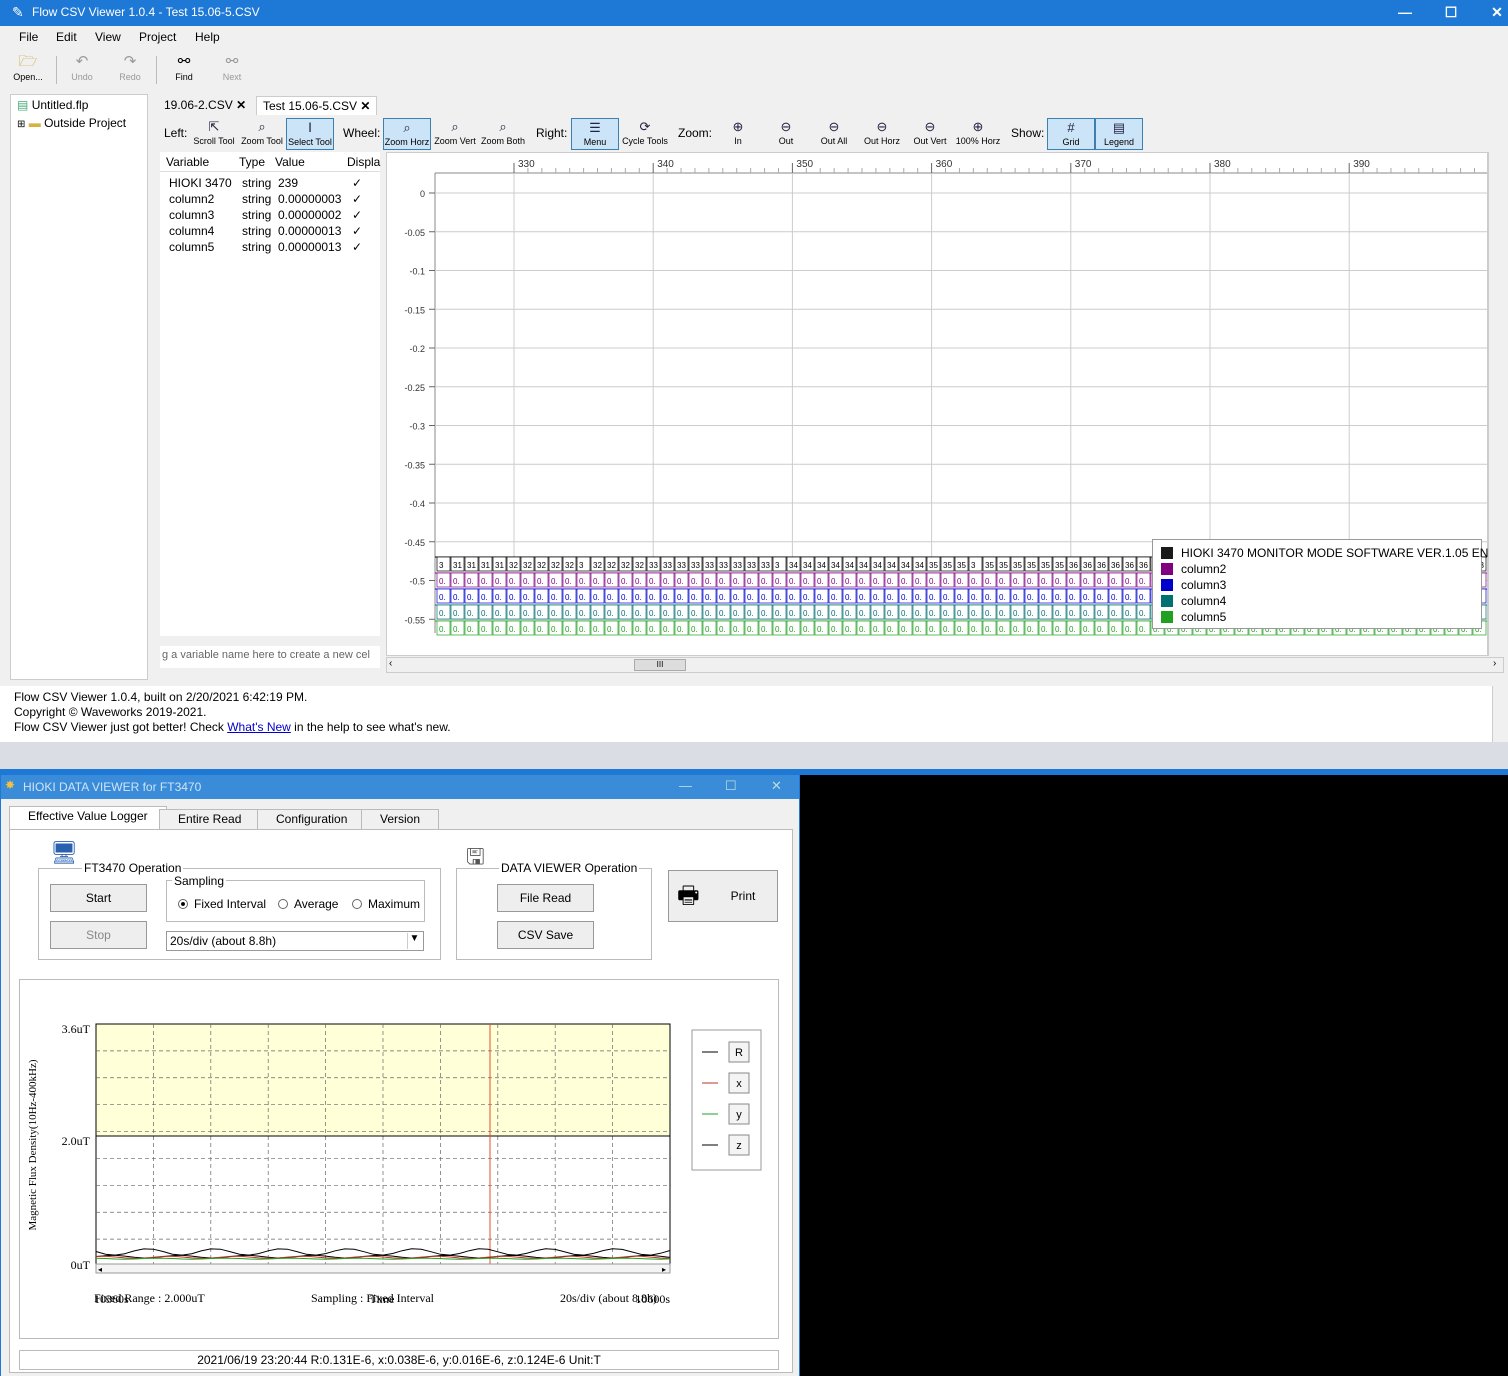 The width and height of the screenshot is (1508, 1376). I want to click on close-button: ✕, so click(1491, 13).